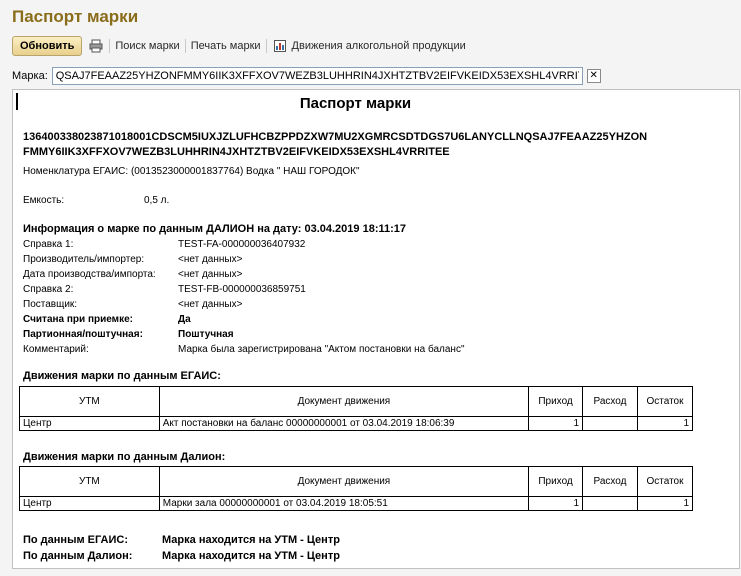 The height and width of the screenshot is (576, 741). Describe the element at coordinates (83, 334) in the screenshot. I see `info-label: Партионная/поштучная:` at that location.